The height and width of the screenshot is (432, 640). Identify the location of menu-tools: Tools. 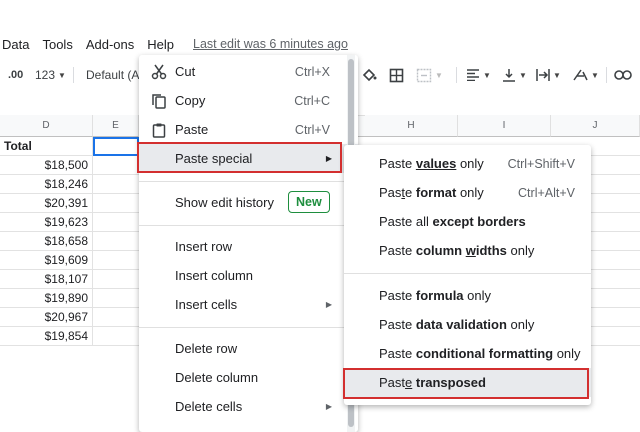
(57, 44).